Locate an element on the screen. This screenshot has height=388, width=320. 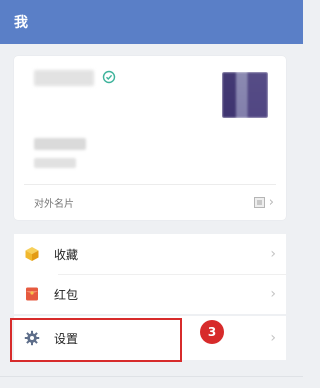
business-card-row: 对外名片 › is located at coordinates (154, 202).